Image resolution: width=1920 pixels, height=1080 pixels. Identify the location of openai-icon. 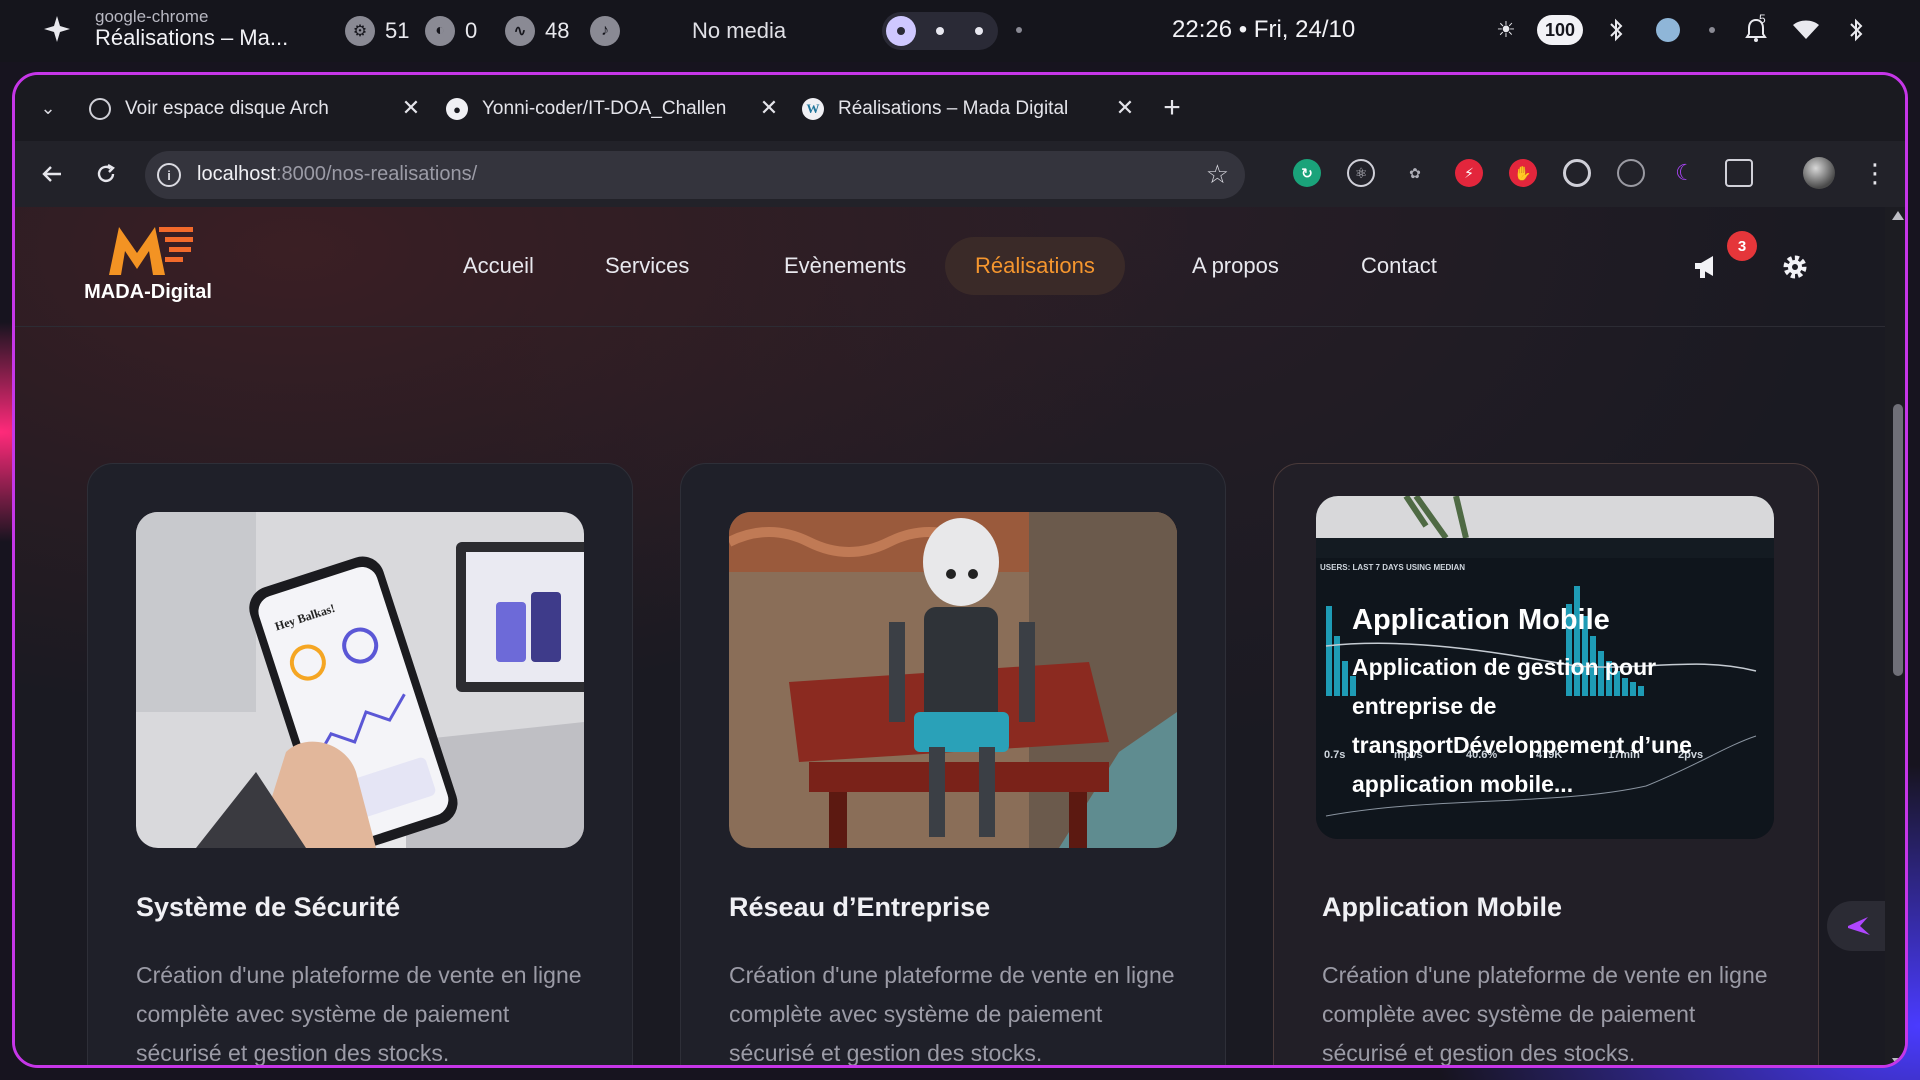
(100, 109).